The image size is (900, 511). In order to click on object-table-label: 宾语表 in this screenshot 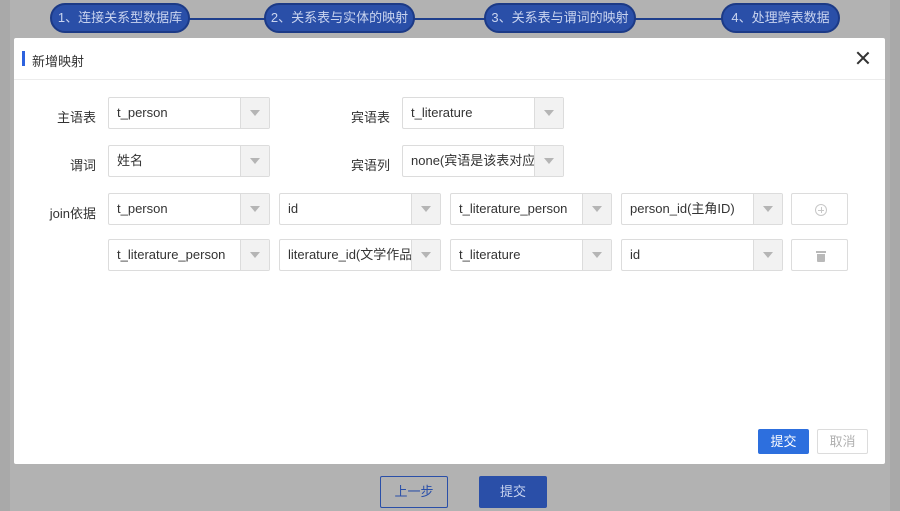, I will do `click(370, 117)`.